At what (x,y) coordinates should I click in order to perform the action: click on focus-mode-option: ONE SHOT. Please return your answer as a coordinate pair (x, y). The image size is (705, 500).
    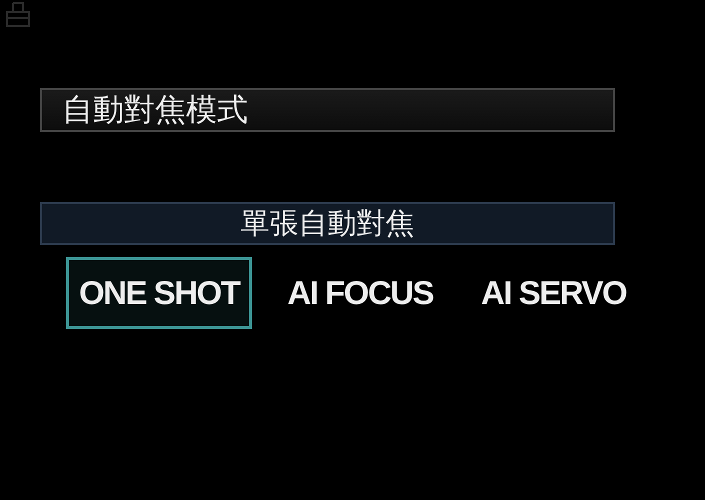
    Looking at the image, I should click on (159, 293).